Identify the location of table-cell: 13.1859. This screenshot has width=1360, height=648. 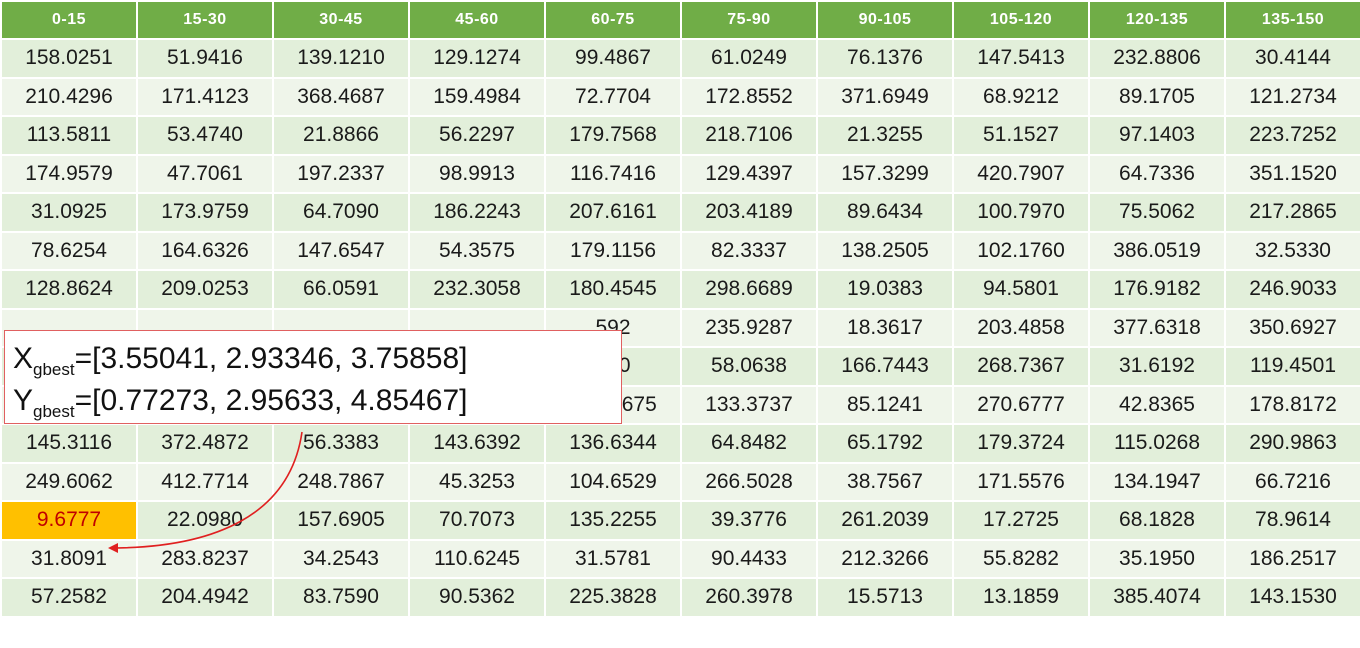
(1021, 597).